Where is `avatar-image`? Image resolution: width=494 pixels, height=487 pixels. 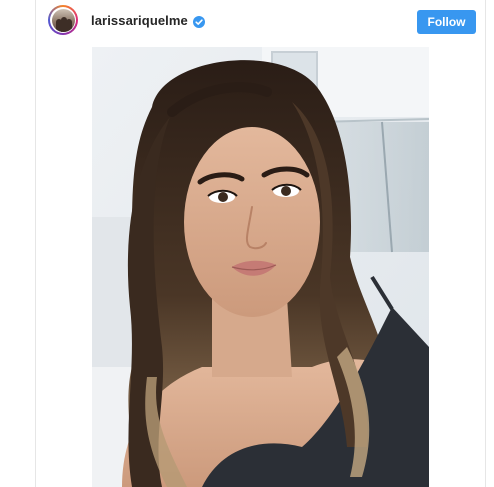 avatar-image is located at coordinates (63, 20).